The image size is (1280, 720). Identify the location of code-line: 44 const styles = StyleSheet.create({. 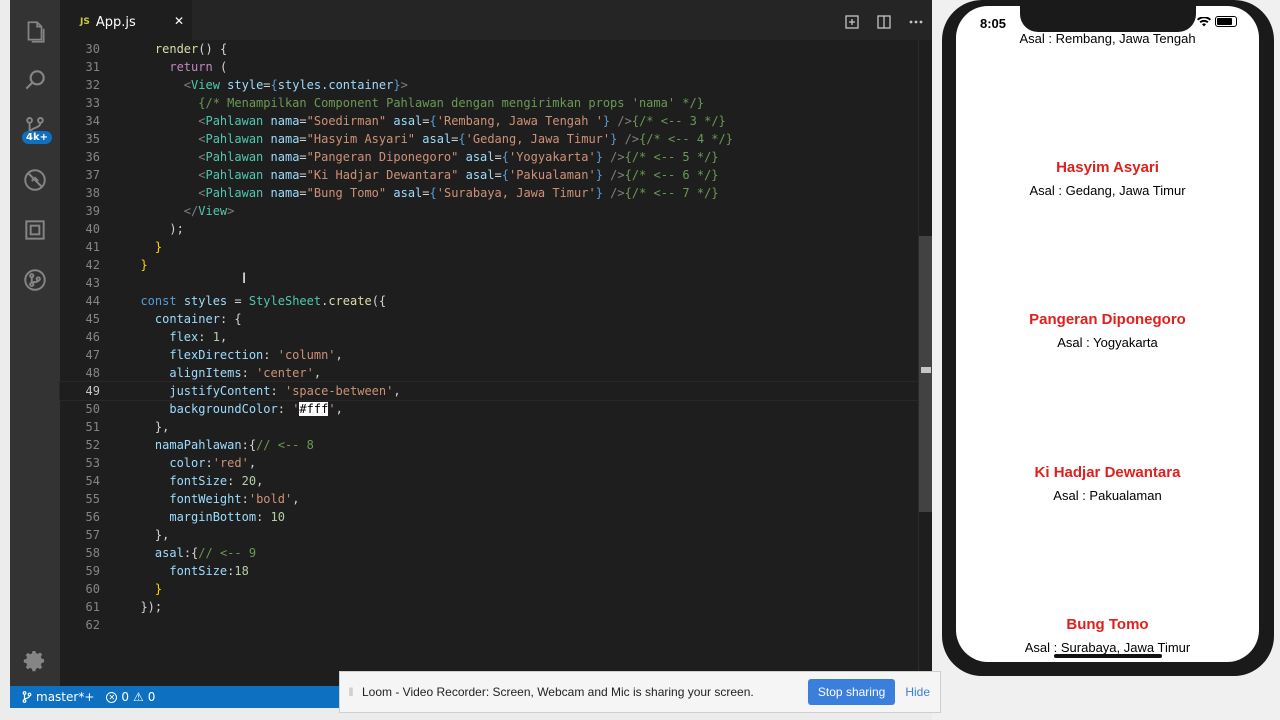
(489, 301).